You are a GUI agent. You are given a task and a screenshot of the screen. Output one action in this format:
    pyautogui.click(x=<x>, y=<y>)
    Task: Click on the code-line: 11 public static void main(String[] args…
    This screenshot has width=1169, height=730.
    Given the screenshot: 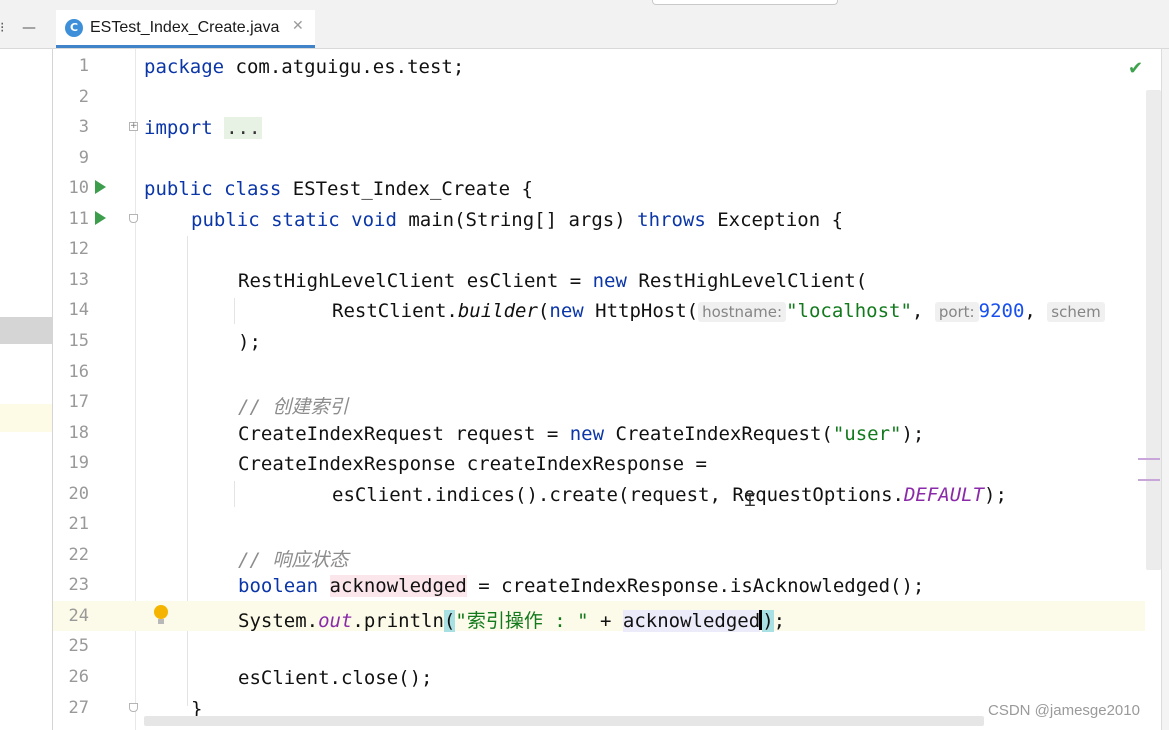 What is the action you would take?
    pyautogui.click(x=599, y=219)
    